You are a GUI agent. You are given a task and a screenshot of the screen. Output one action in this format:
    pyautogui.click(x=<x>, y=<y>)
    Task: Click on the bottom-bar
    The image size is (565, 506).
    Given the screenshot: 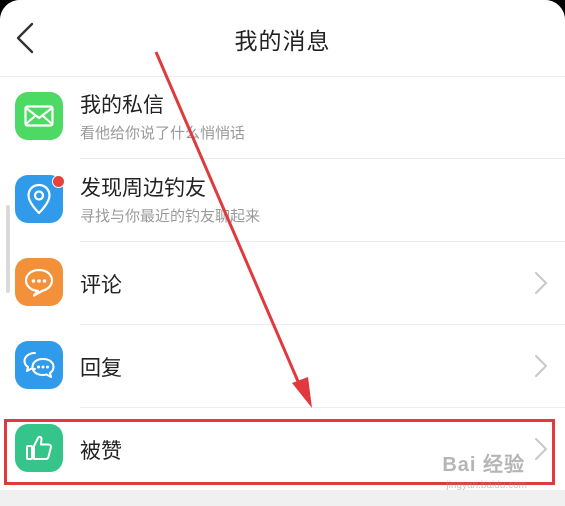 What is the action you would take?
    pyautogui.click(x=282, y=498)
    